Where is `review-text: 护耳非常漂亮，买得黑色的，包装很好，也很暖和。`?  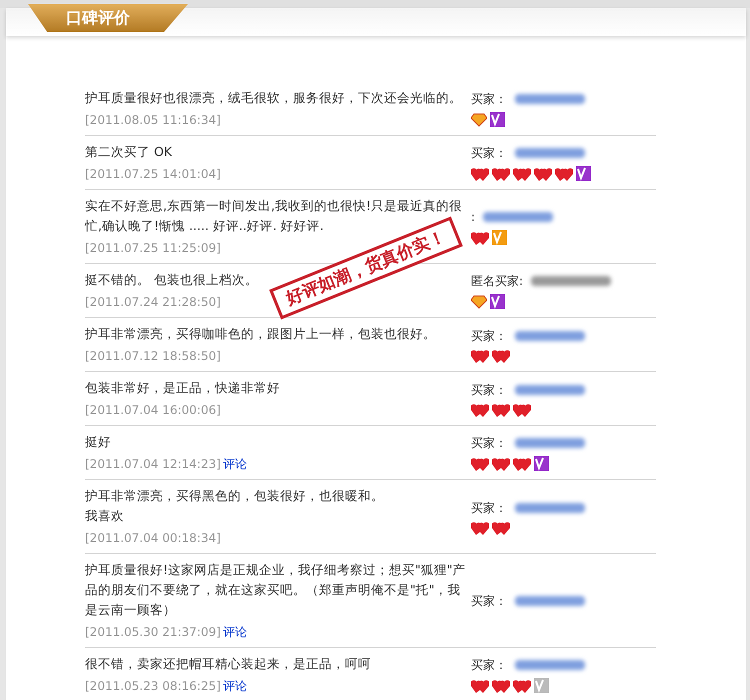 review-text: 护耳非常漂亮，买得黑色的，包装很好，也很暖和。 is located at coordinates (234, 496).